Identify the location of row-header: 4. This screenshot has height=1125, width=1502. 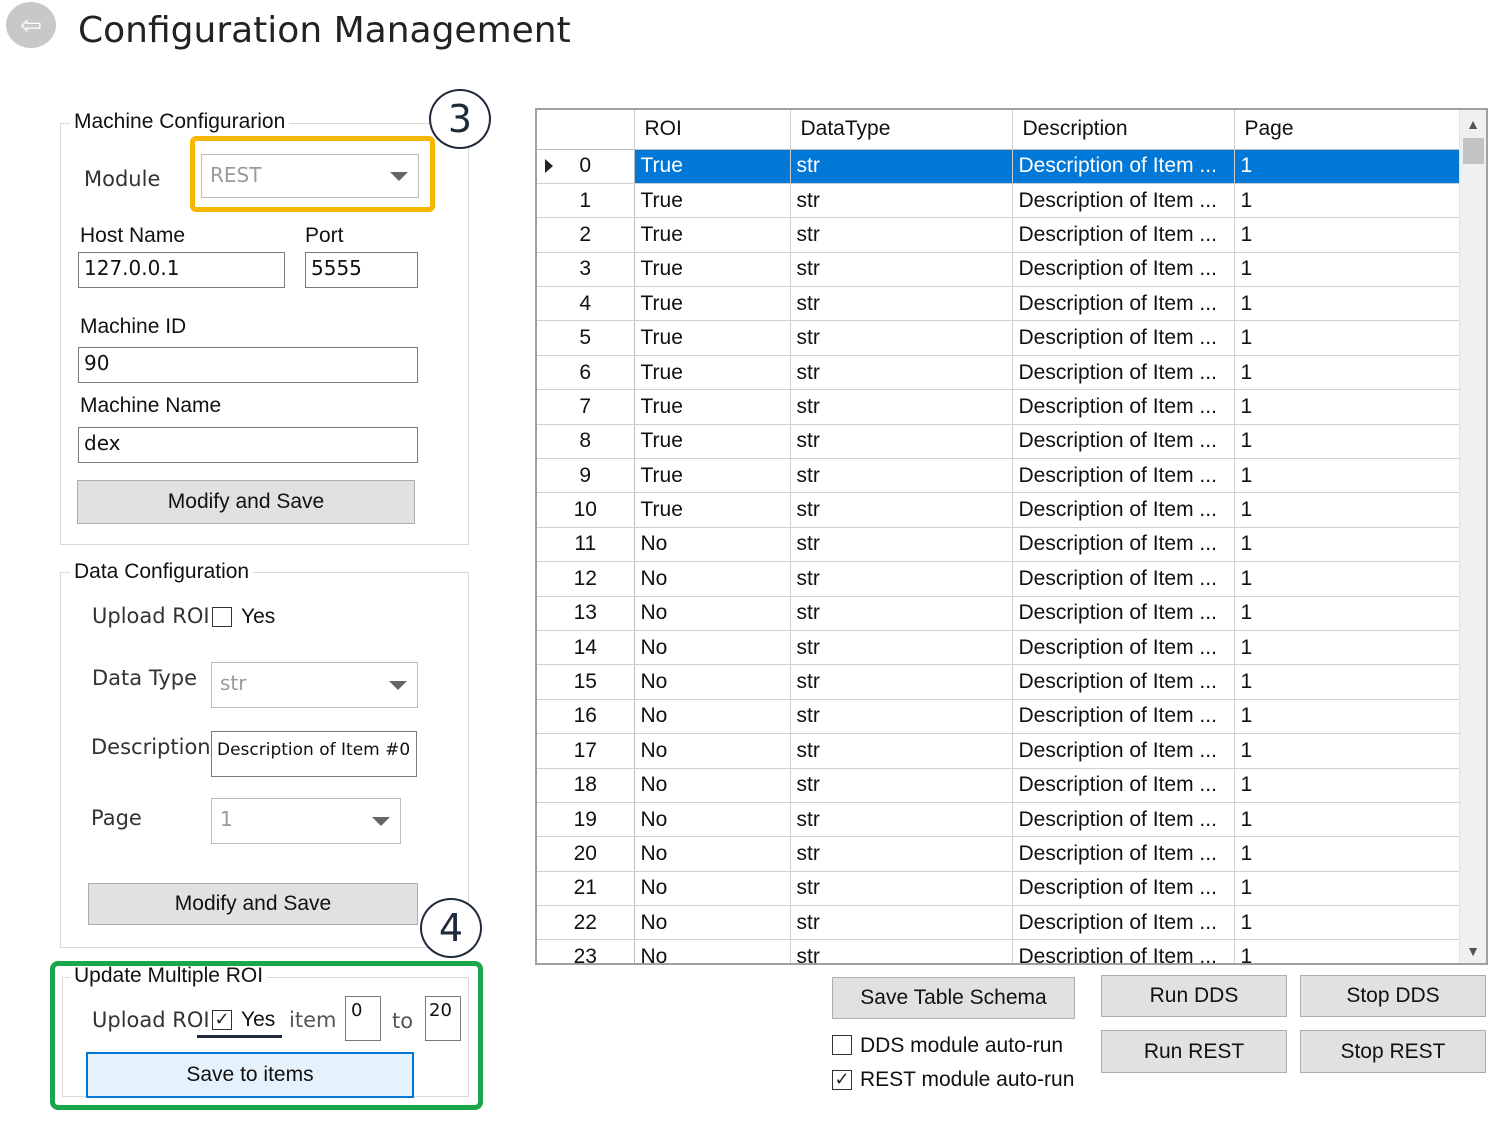
(586, 304).